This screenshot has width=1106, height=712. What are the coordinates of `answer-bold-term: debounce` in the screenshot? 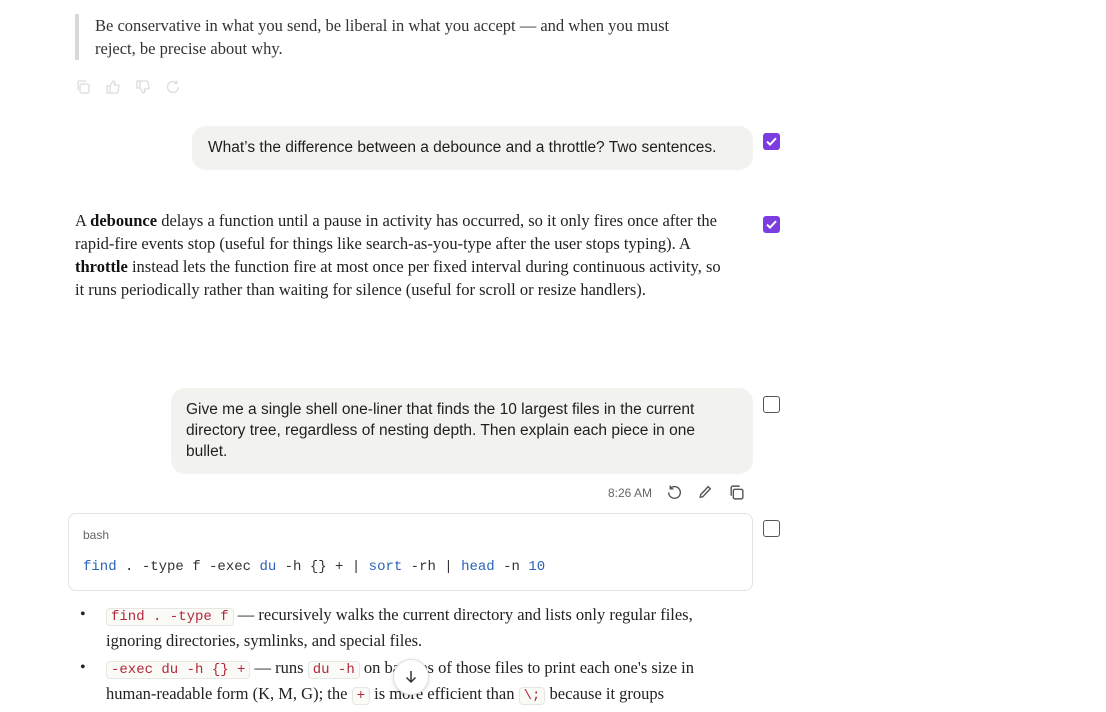 It's located at (124, 220).